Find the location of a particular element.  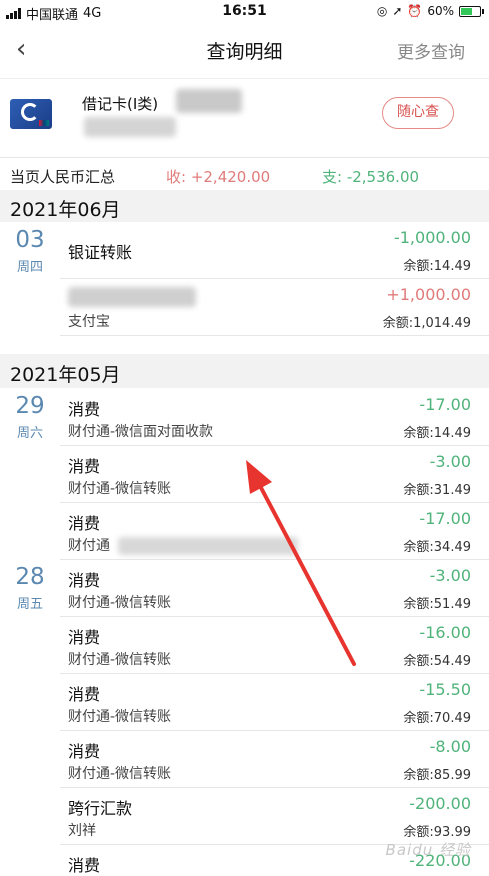

summary-expense: 支: -2,536.00 is located at coordinates (371, 177).